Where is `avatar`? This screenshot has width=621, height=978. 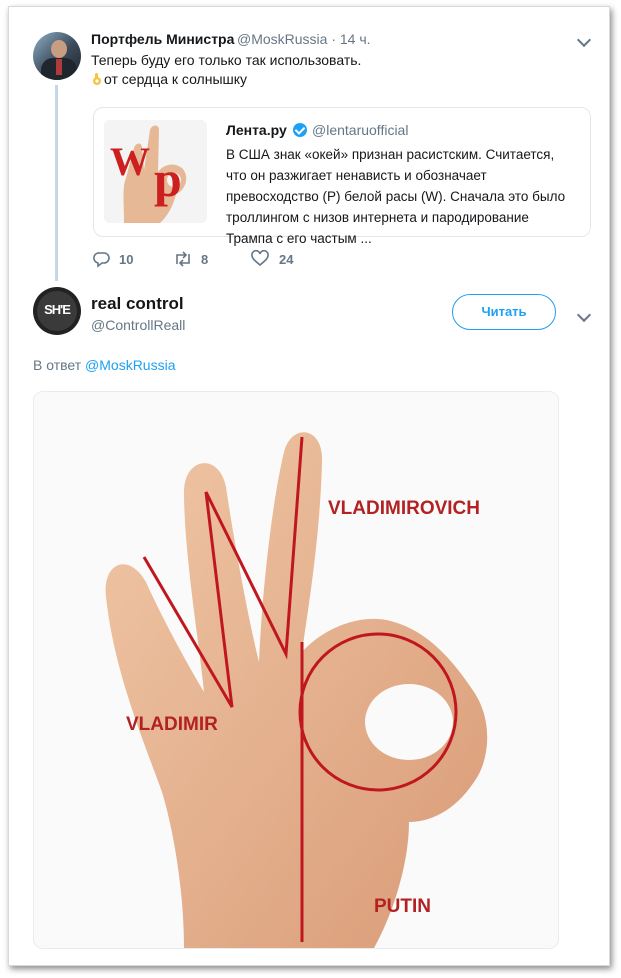 avatar is located at coordinates (57, 56).